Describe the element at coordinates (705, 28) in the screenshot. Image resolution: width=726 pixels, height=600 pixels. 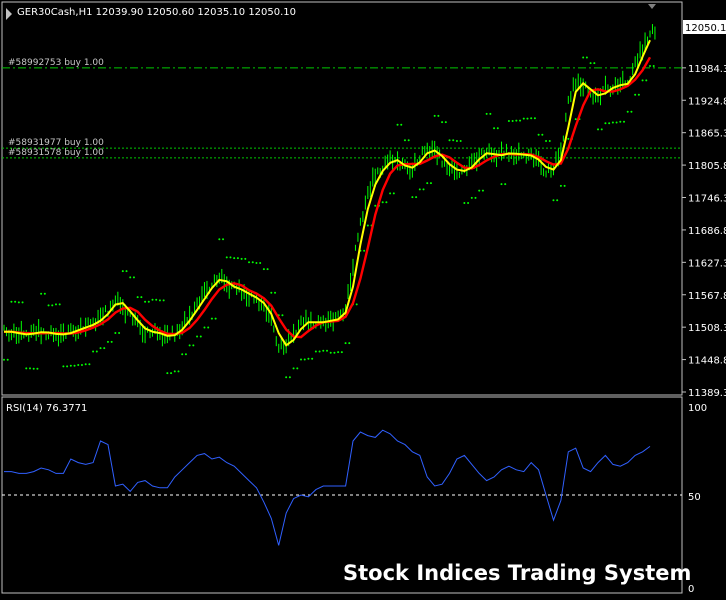
I see `current-price-label: 12050.1` at that location.